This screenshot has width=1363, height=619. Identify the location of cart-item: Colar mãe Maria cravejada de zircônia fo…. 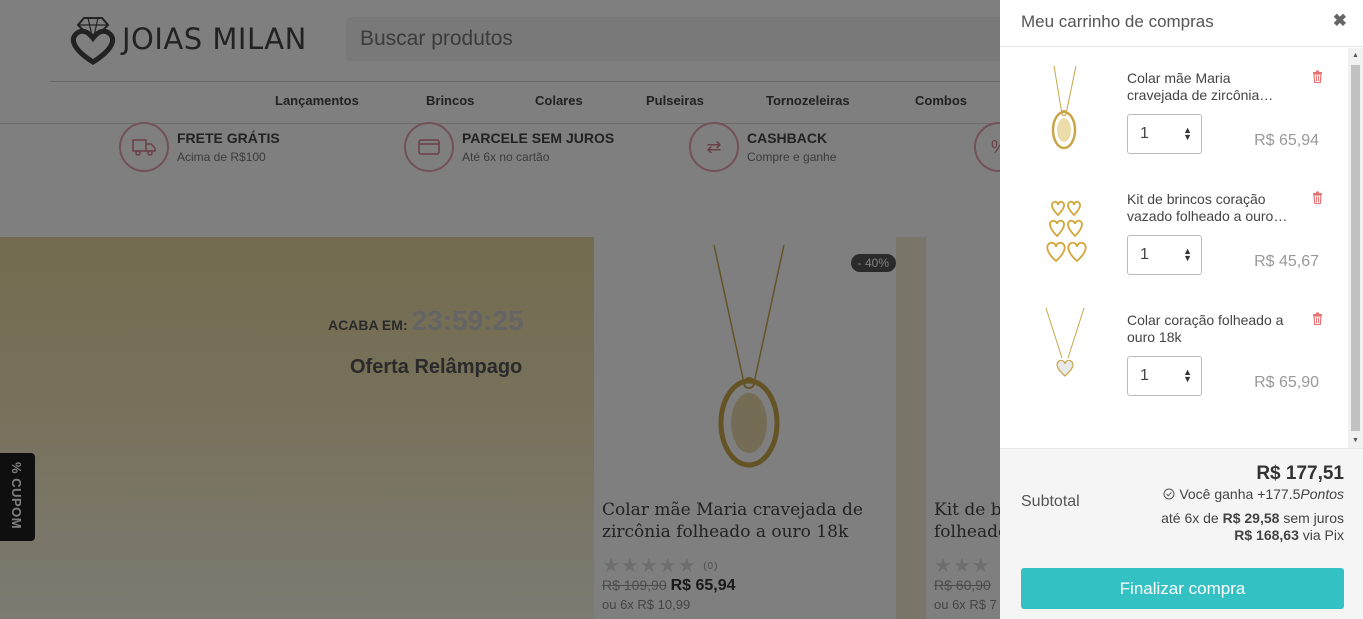
(1174, 108).